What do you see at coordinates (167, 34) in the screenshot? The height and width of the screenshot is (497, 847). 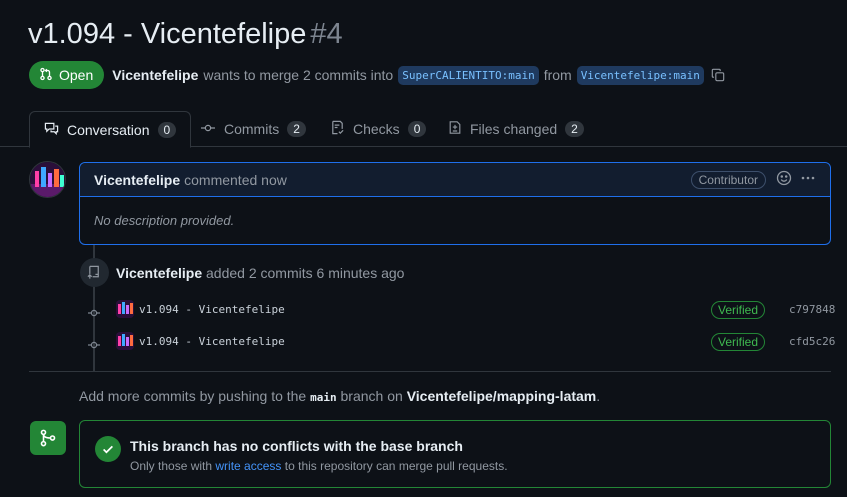 I see `pr-title-text: v1.094 - Vicentefelipe` at bounding box center [167, 34].